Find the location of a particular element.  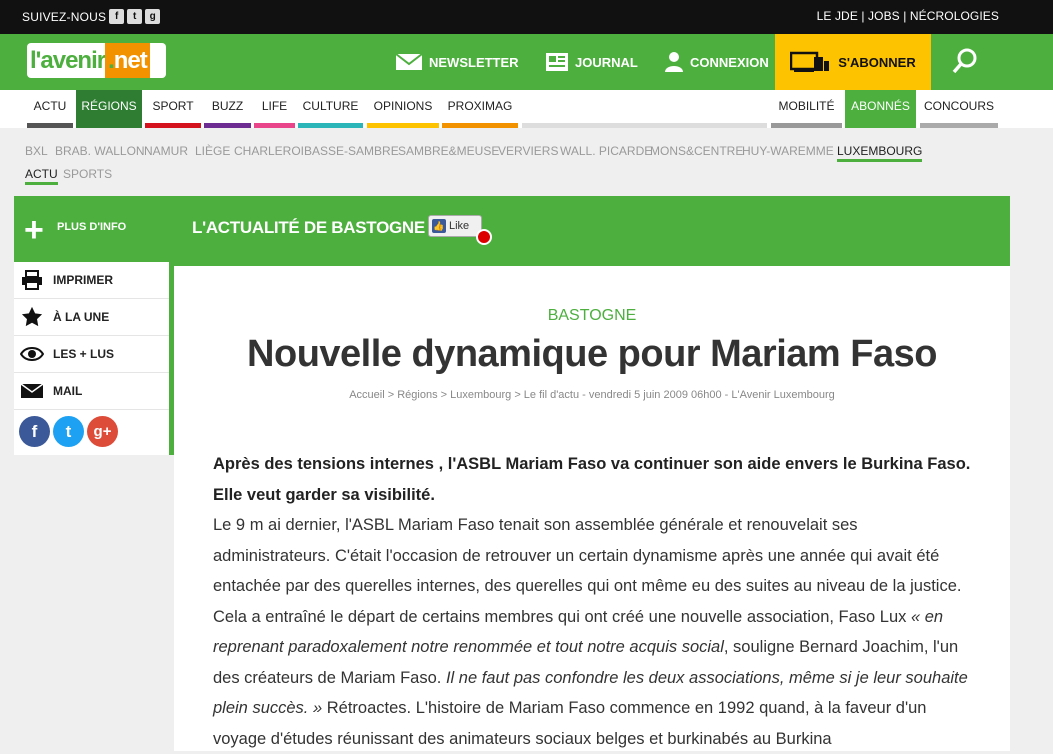

menu-item-regions: RÉGIONS is located at coordinates (109, 109).